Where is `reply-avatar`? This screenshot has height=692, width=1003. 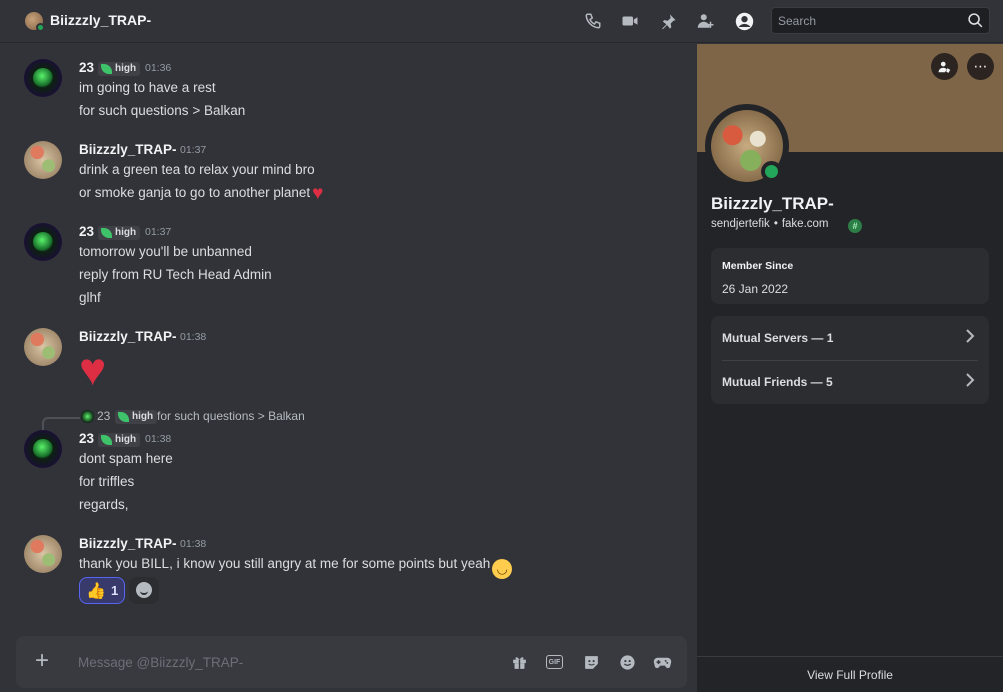 reply-avatar is located at coordinates (87, 416).